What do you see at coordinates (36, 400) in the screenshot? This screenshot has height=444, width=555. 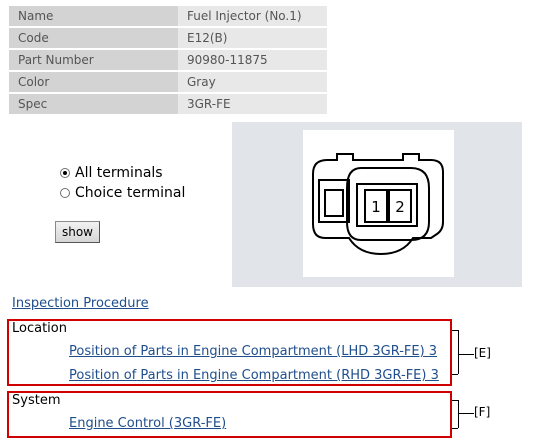 I see `system-title: System` at bounding box center [36, 400].